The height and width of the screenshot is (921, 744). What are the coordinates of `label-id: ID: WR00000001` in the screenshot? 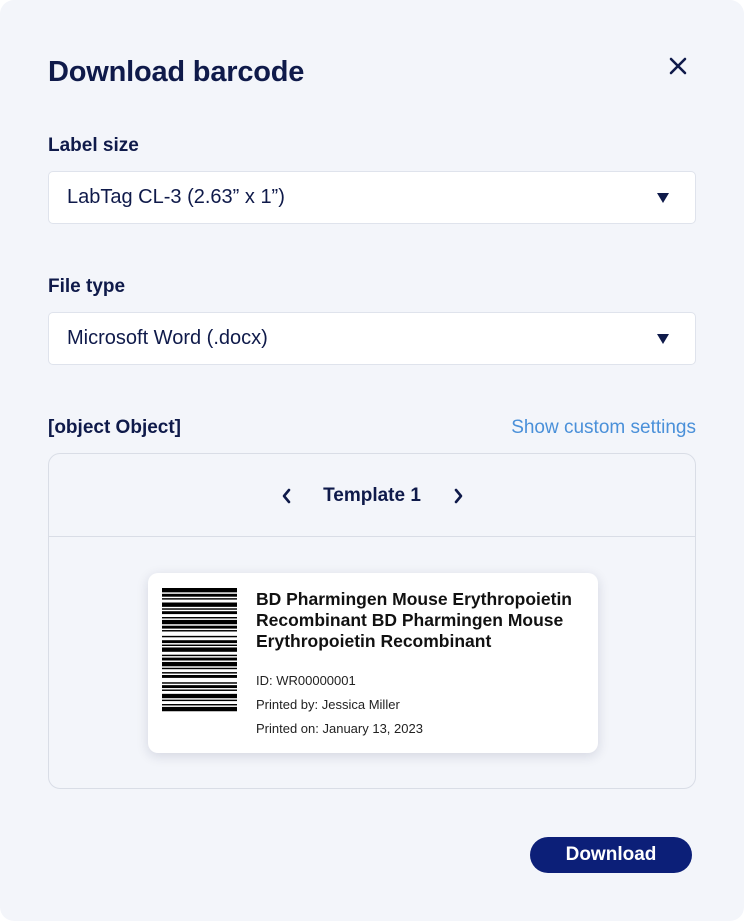 It's located at (306, 680).